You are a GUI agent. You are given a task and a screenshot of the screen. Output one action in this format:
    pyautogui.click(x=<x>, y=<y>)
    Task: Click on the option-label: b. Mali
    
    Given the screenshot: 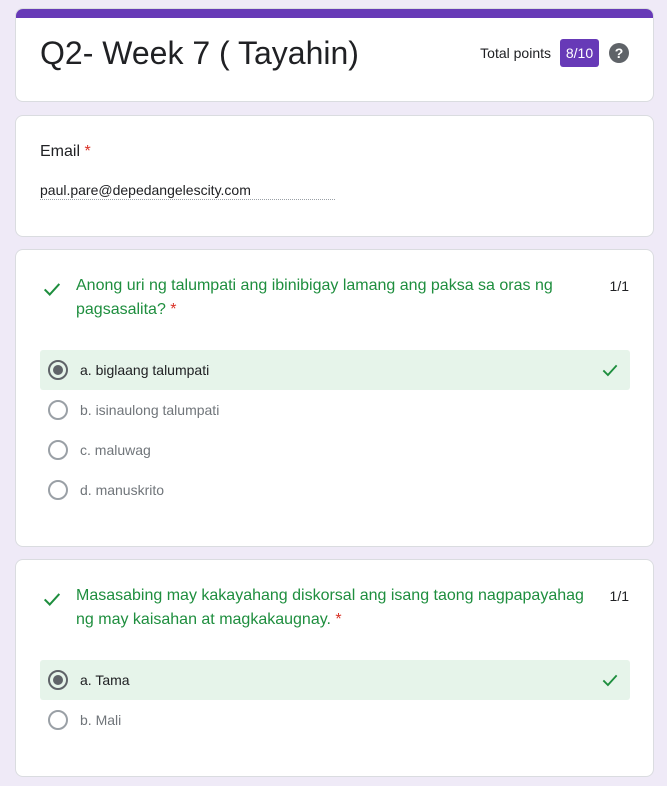 What is the action you would take?
    pyautogui.click(x=101, y=720)
    